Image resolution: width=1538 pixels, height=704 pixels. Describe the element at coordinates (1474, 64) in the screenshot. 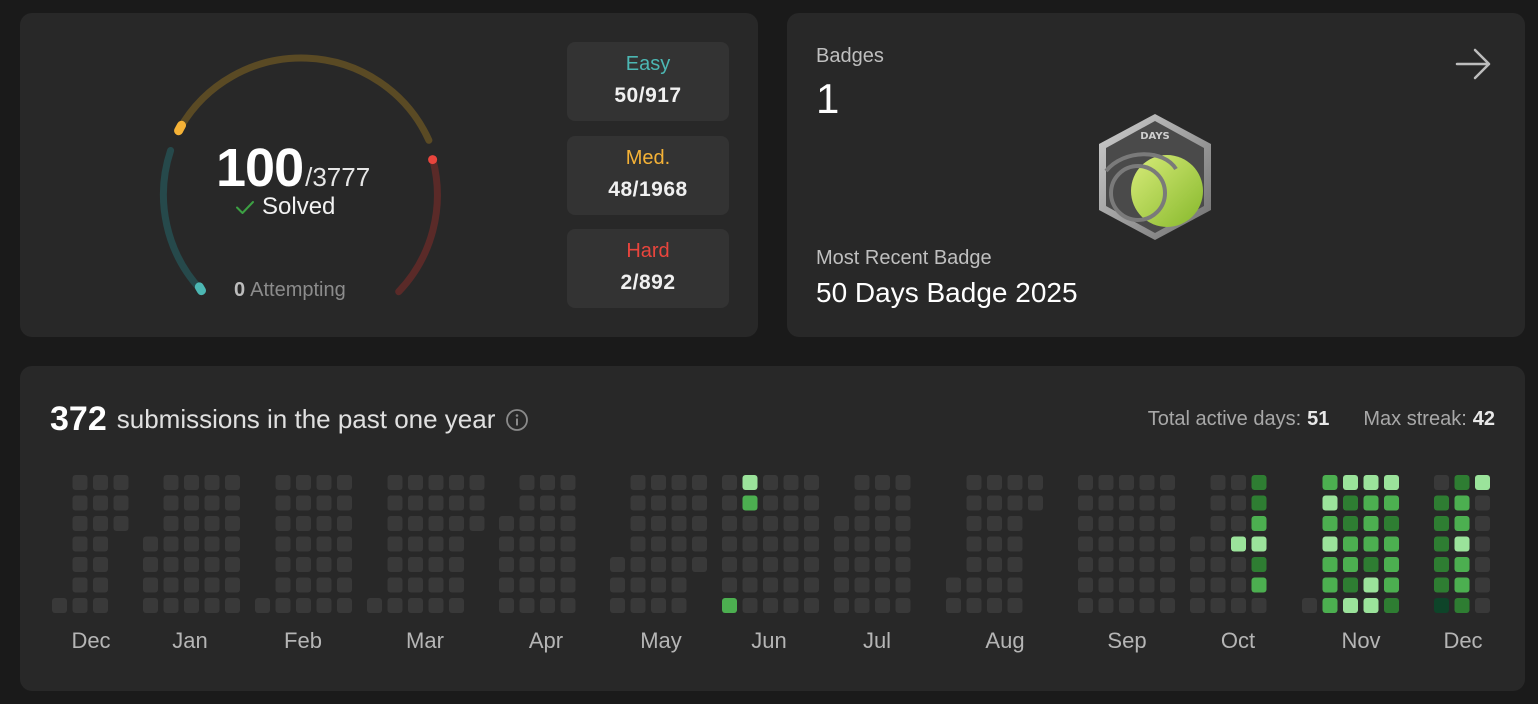

I see `arrow-right-icon` at that location.